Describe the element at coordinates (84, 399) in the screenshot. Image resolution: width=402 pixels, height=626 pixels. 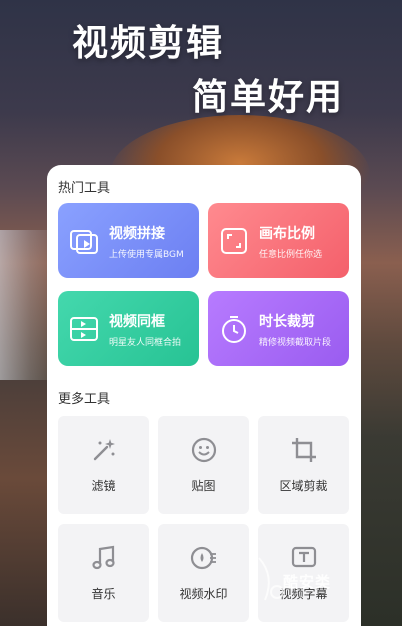
I see `more-tools-title: 更多工具` at that location.